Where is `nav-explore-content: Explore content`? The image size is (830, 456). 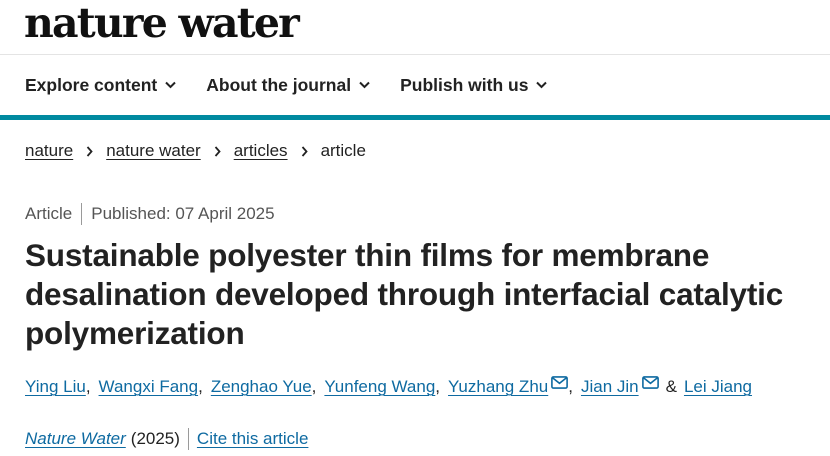
nav-explore-content: Explore content is located at coordinates (100, 85).